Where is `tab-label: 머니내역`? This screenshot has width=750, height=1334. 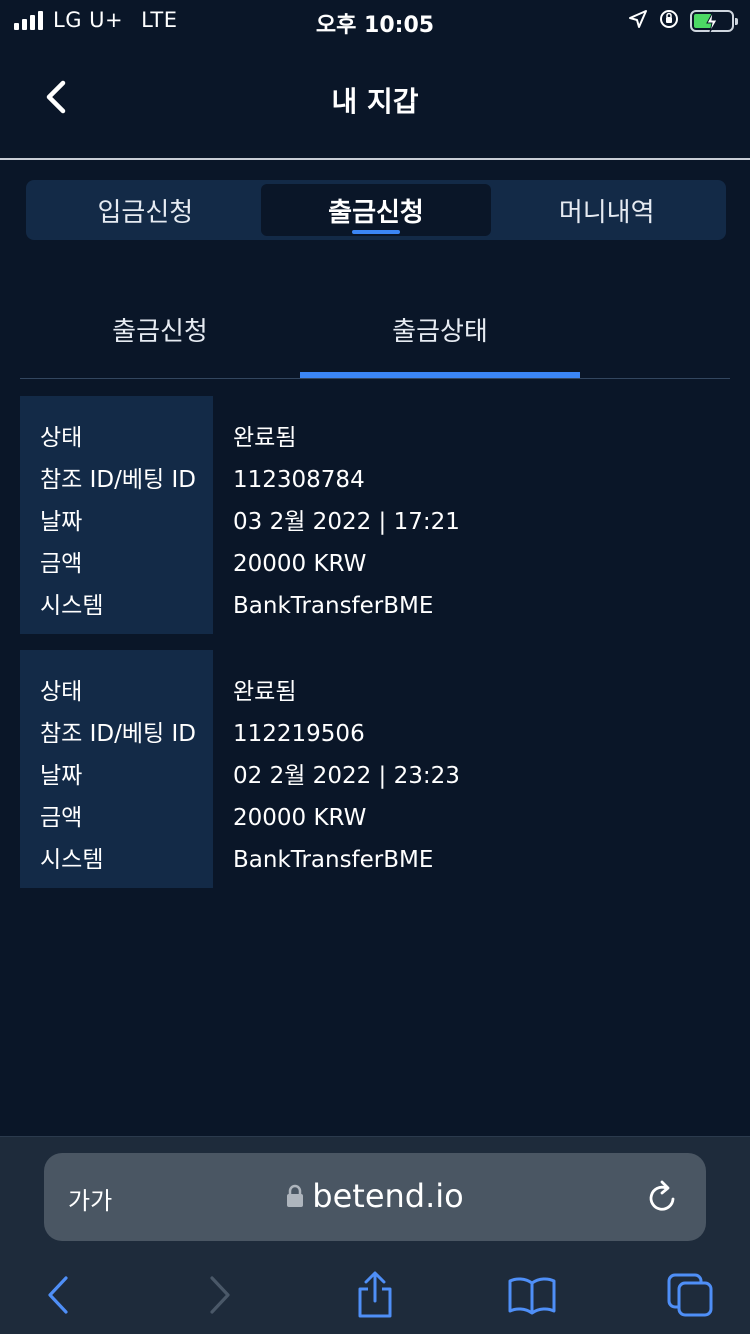
tab-label: 머니내역 is located at coordinates (606, 212).